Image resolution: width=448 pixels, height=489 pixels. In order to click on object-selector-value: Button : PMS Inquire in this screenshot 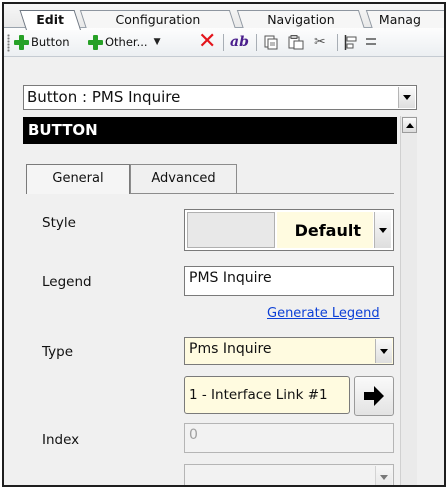, I will do `click(104, 97)`.